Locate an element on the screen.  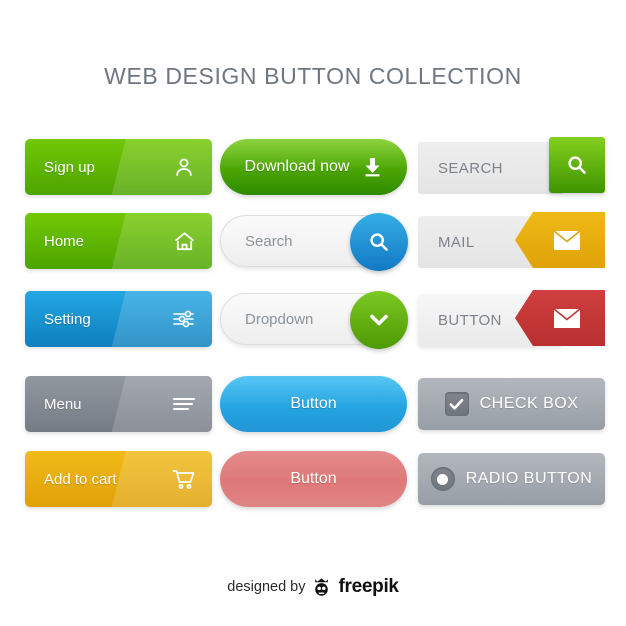
blue-button: Button is located at coordinates (313, 404).